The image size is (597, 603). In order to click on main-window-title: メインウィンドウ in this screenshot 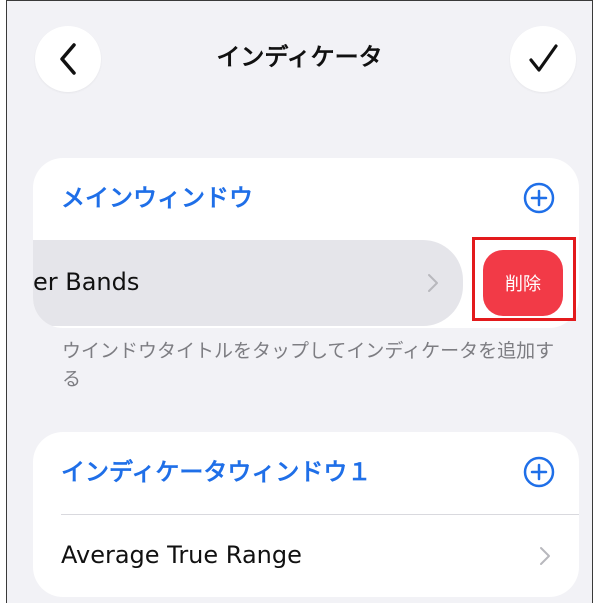, I will do `click(157, 198)`.